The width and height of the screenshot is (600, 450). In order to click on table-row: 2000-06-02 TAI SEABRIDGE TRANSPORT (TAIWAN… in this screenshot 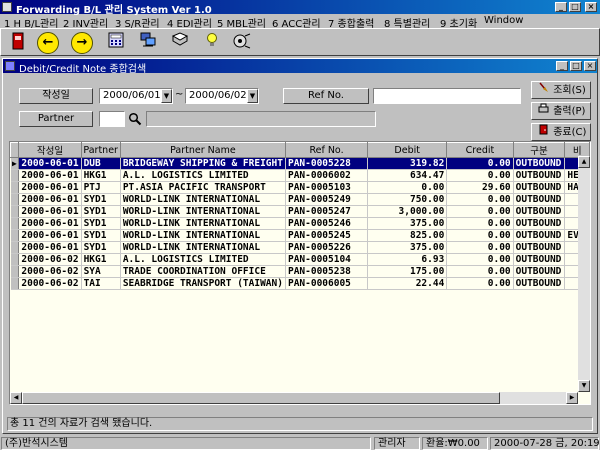, I will do `click(300, 283)`.